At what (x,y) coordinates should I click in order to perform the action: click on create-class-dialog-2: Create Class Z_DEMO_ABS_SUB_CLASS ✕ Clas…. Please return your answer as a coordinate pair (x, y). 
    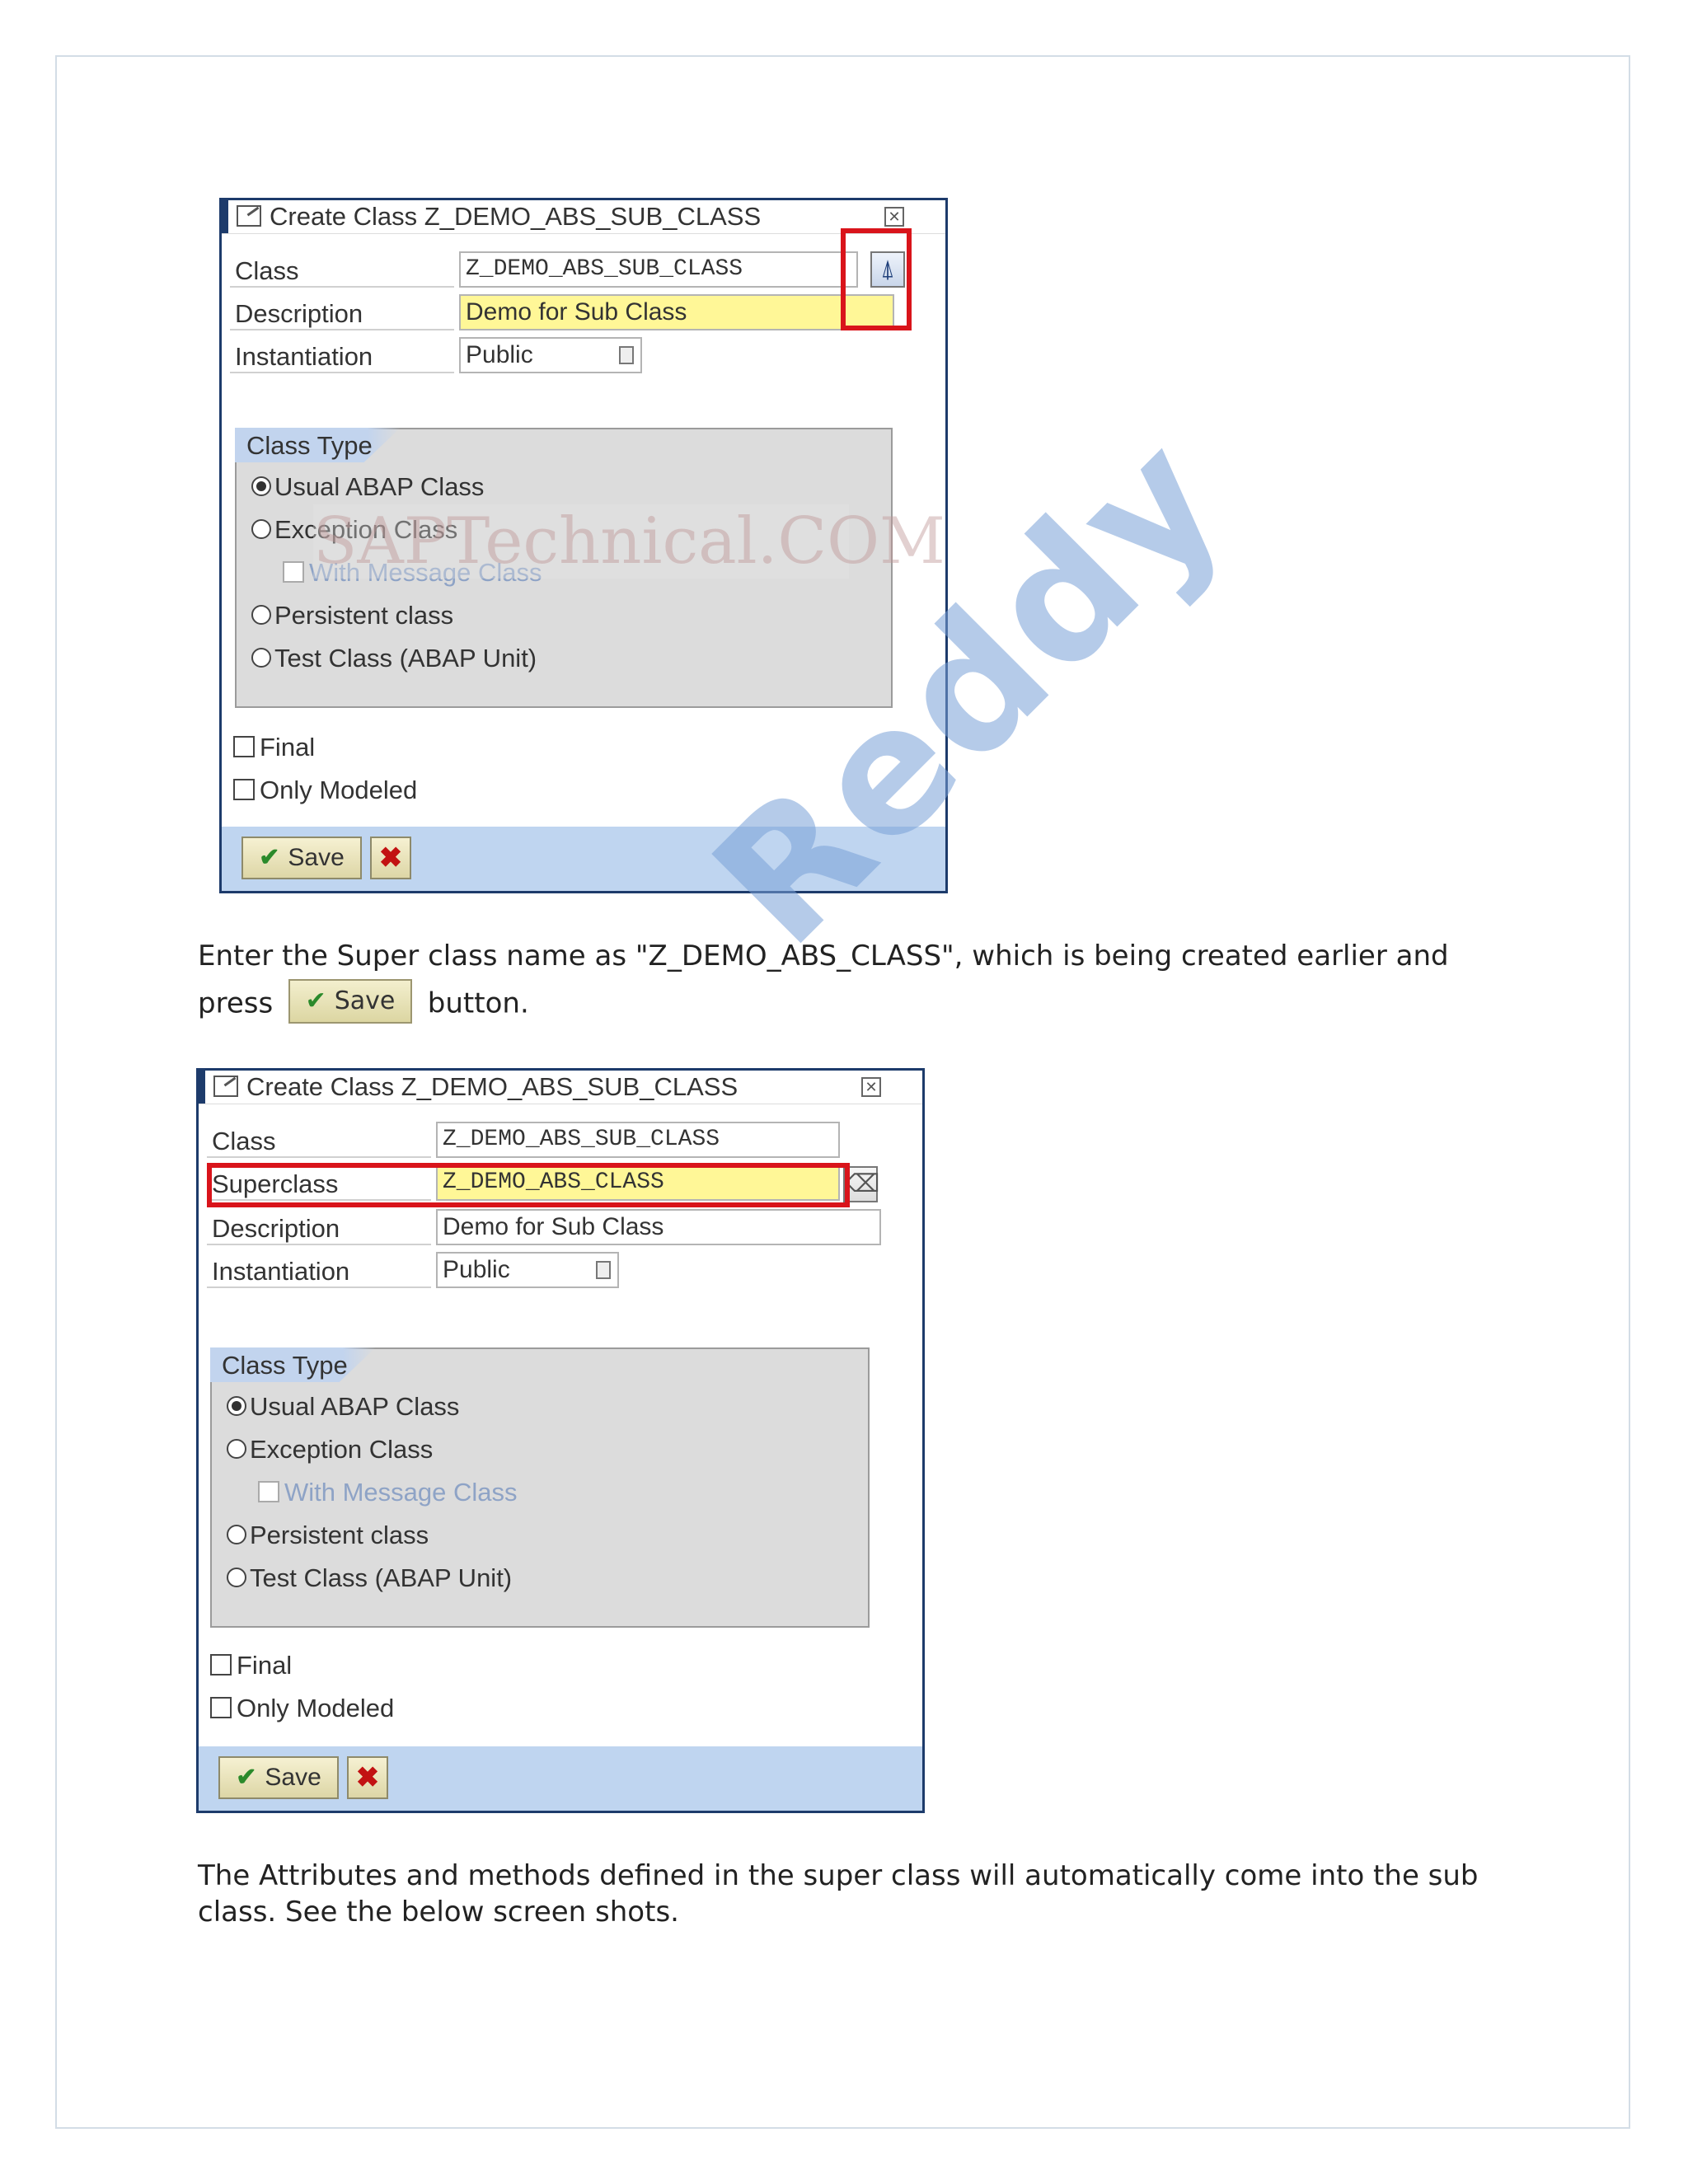
    Looking at the image, I should click on (561, 1440).